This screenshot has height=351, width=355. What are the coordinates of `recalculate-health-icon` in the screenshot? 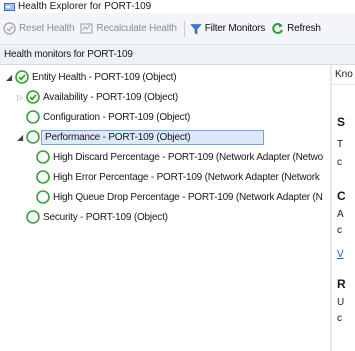 It's located at (87, 28).